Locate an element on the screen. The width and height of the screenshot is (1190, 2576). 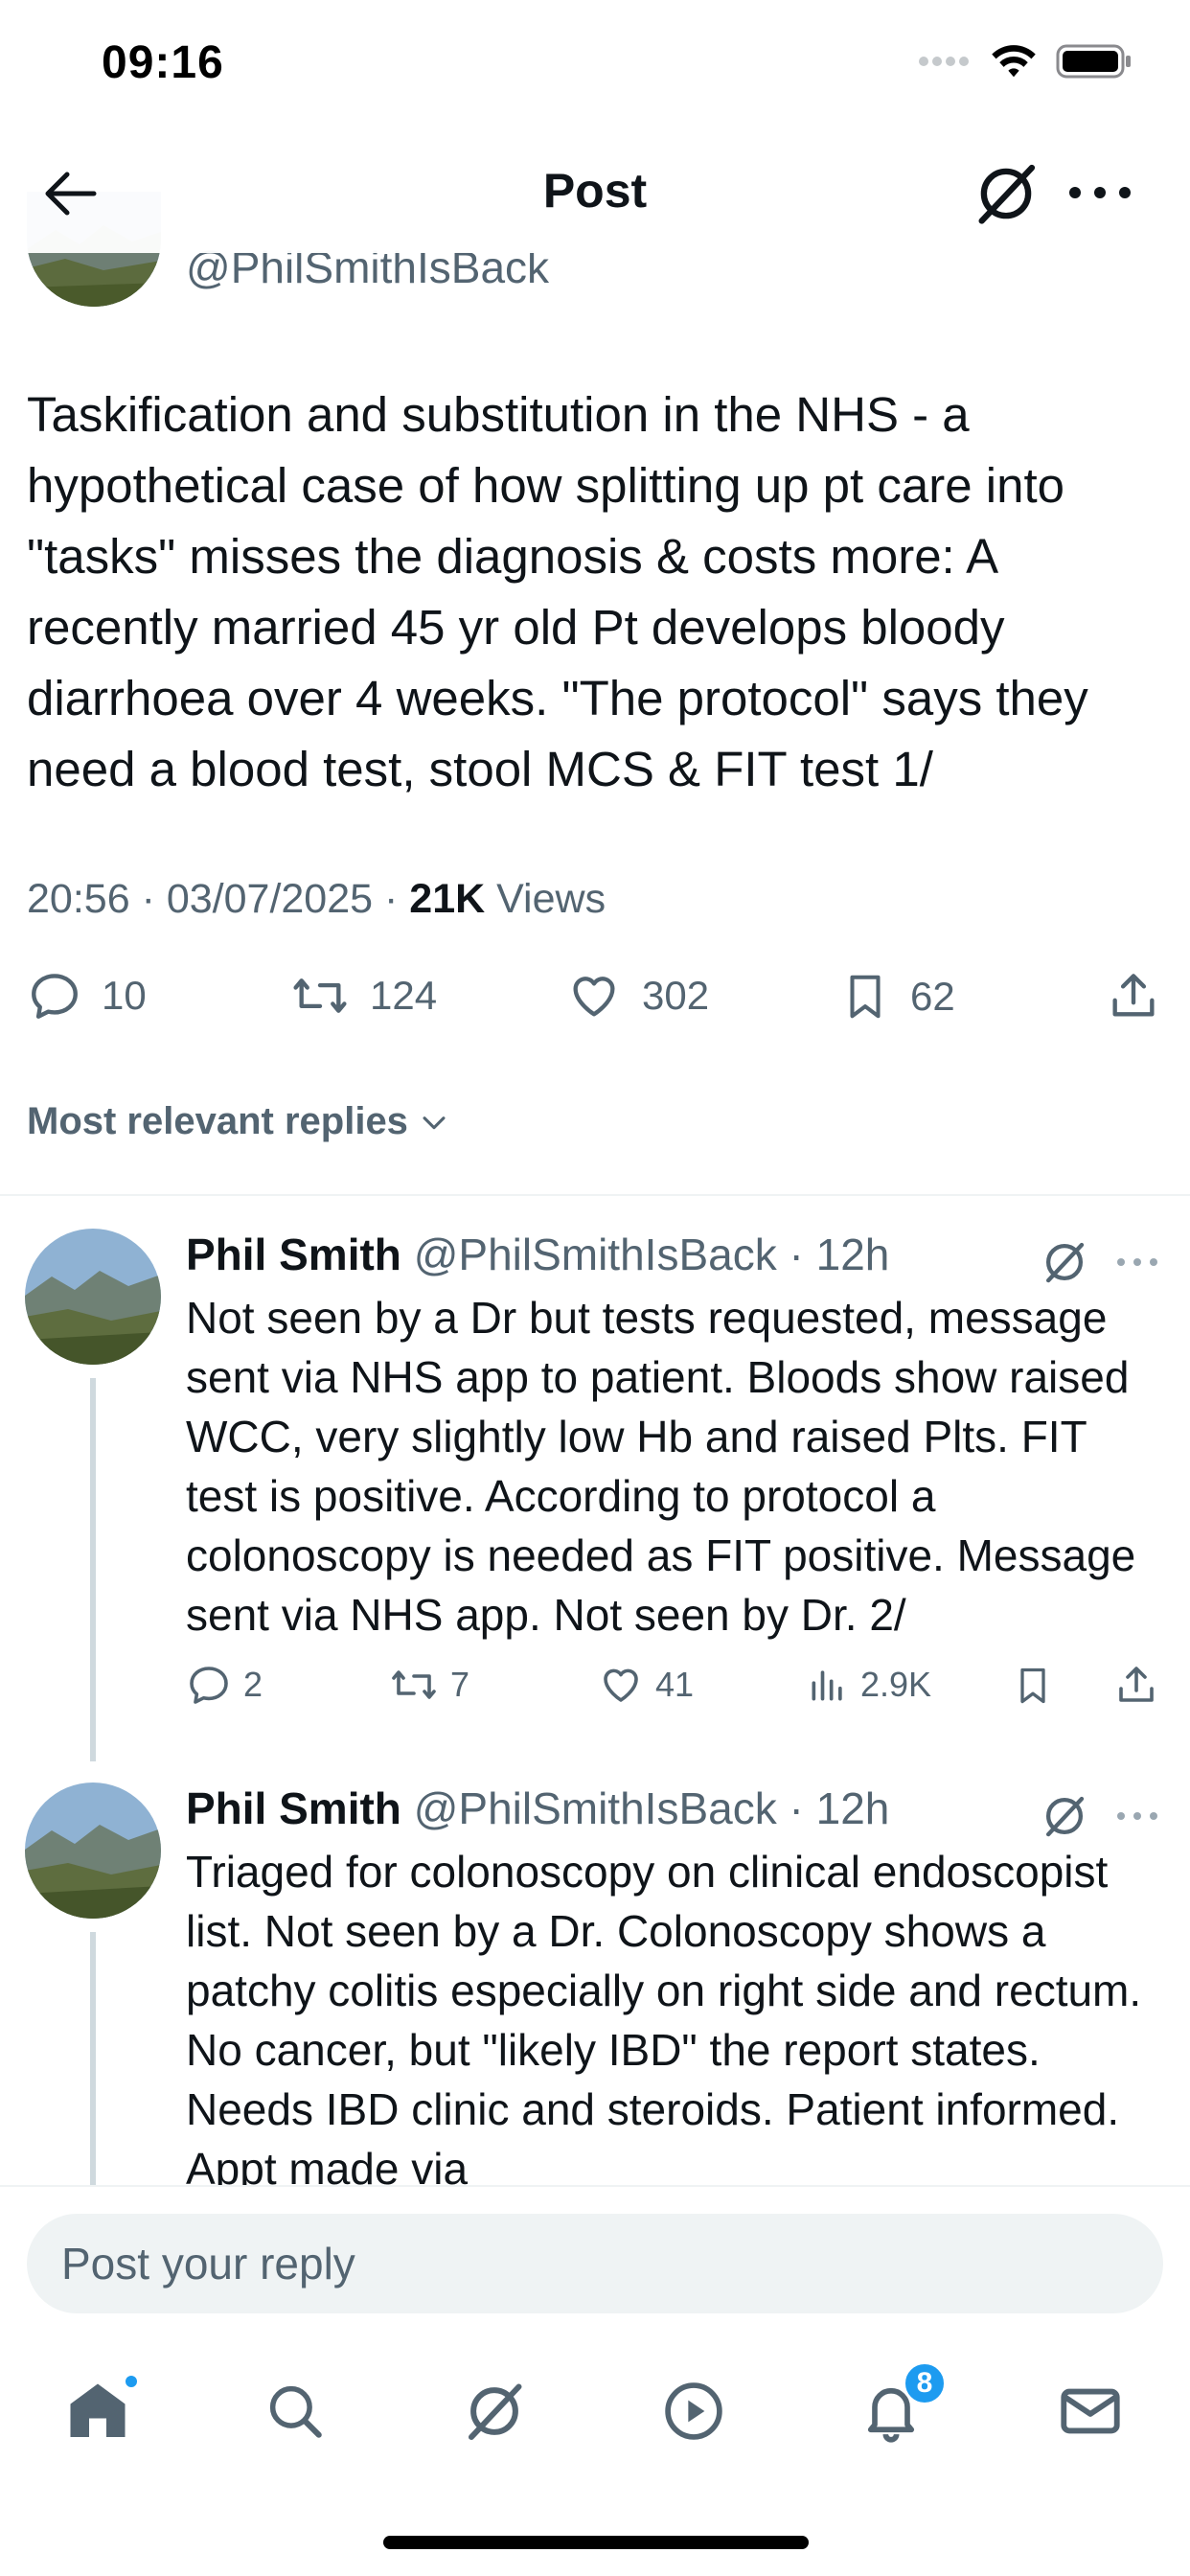
repost-button: 7 is located at coordinates (429, 1685).